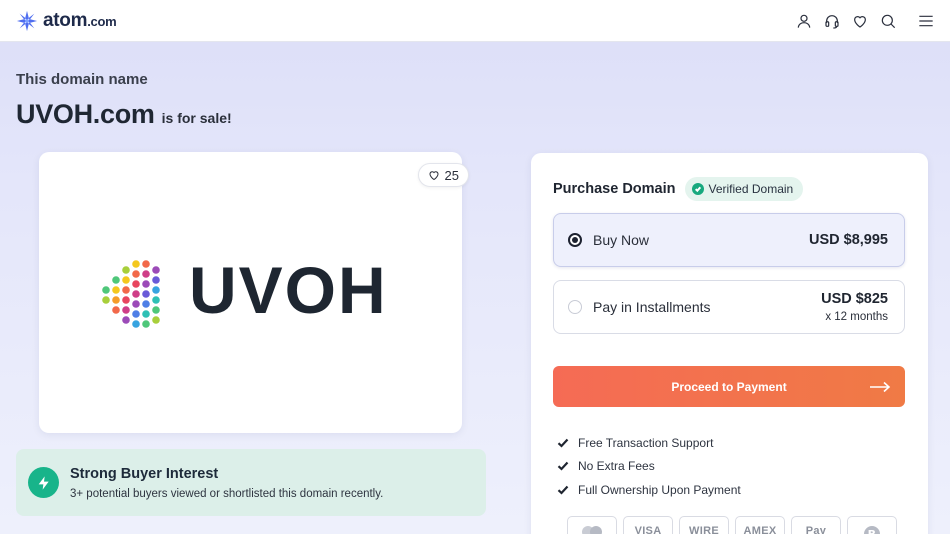 The height and width of the screenshot is (534, 950). I want to click on option-price: USD $825, so click(854, 299).